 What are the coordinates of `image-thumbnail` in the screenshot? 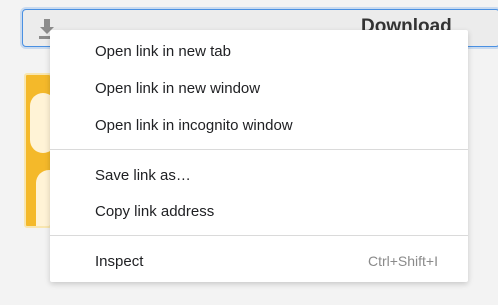 It's located at (38, 150).